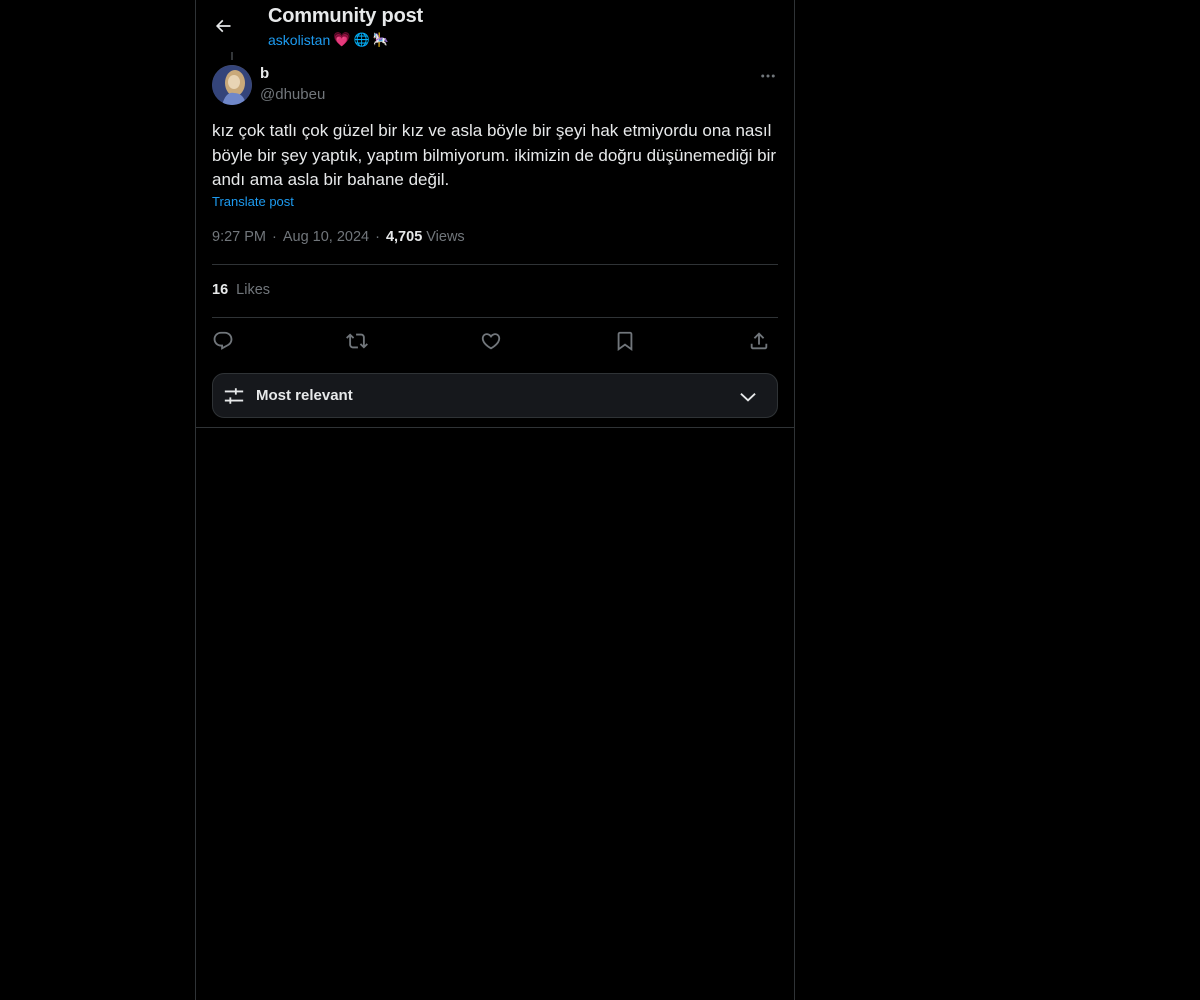 Image resolution: width=1200 pixels, height=1000 pixels. I want to click on action-bar, so click(495, 341).